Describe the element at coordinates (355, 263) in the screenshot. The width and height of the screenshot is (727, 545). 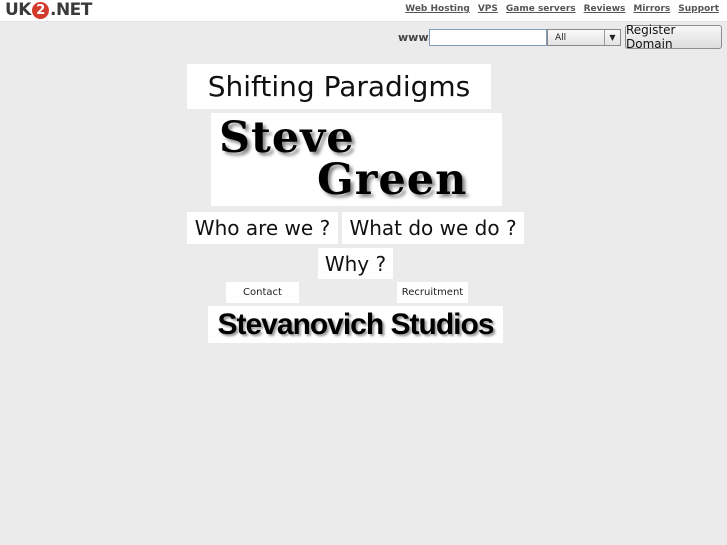
I see `why-link: Why ?` at that location.